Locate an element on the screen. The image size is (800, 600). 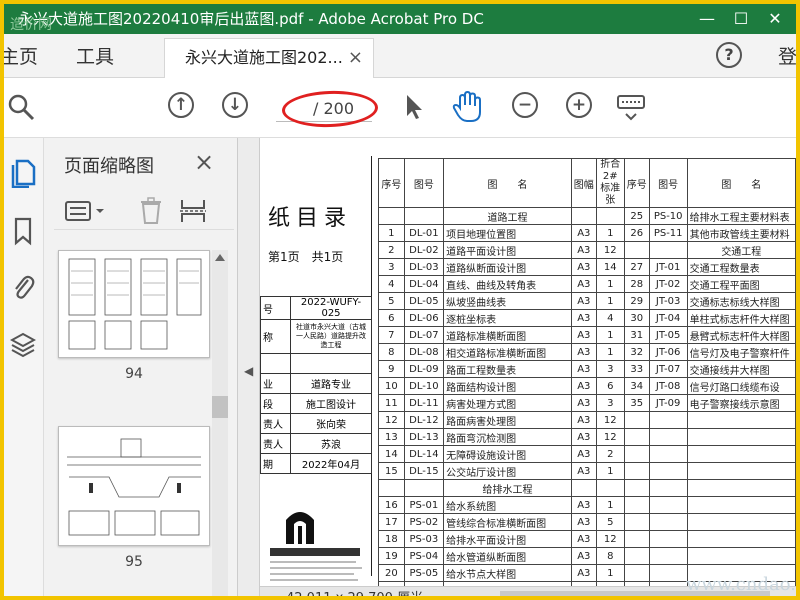
table-row: 6 DL-06 逐桩坐标表 A3 4 30 JT-04 单柱式标志杆件大样图 is located at coordinates (587, 318).